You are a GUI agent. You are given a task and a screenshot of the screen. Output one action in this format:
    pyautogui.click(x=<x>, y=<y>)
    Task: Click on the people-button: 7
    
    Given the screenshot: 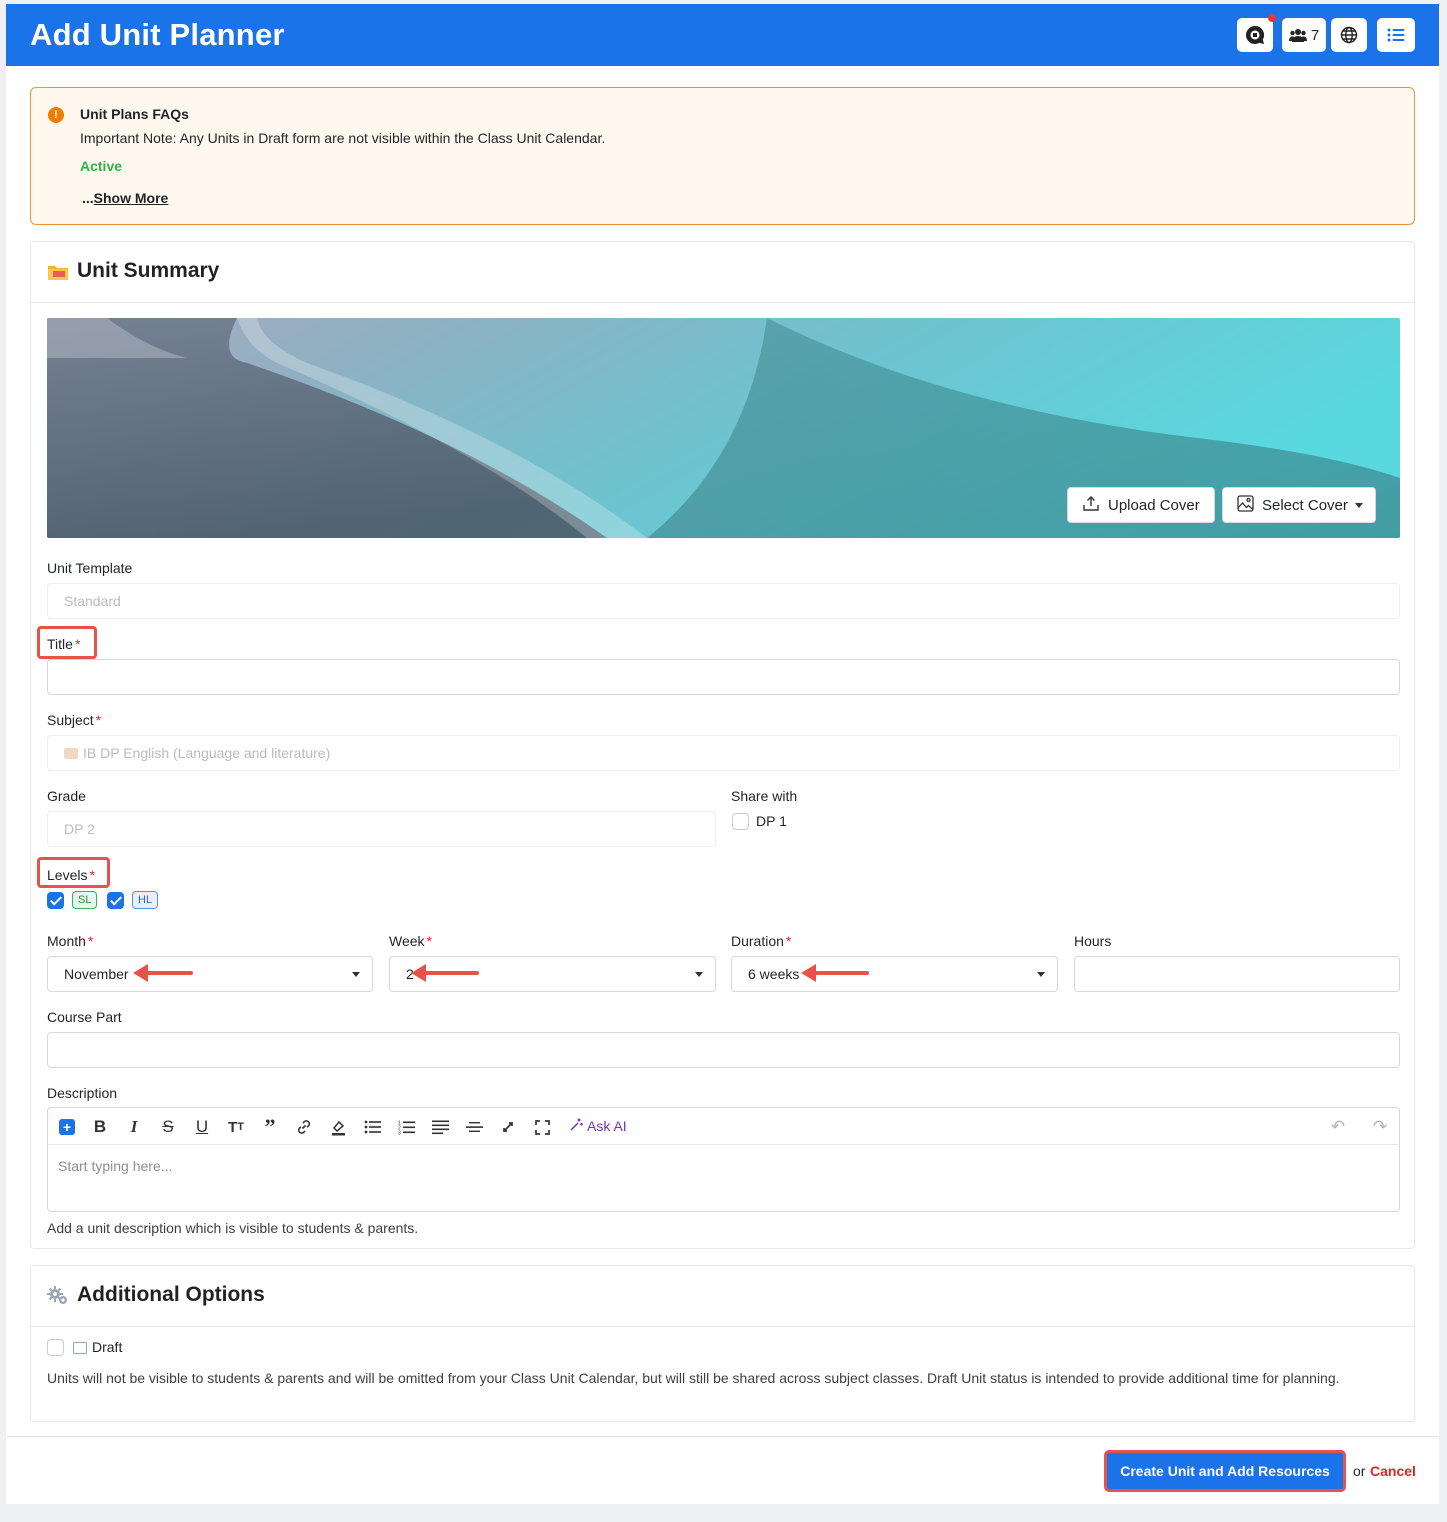 What is the action you would take?
    pyautogui.click(x=1304, y=35)
    